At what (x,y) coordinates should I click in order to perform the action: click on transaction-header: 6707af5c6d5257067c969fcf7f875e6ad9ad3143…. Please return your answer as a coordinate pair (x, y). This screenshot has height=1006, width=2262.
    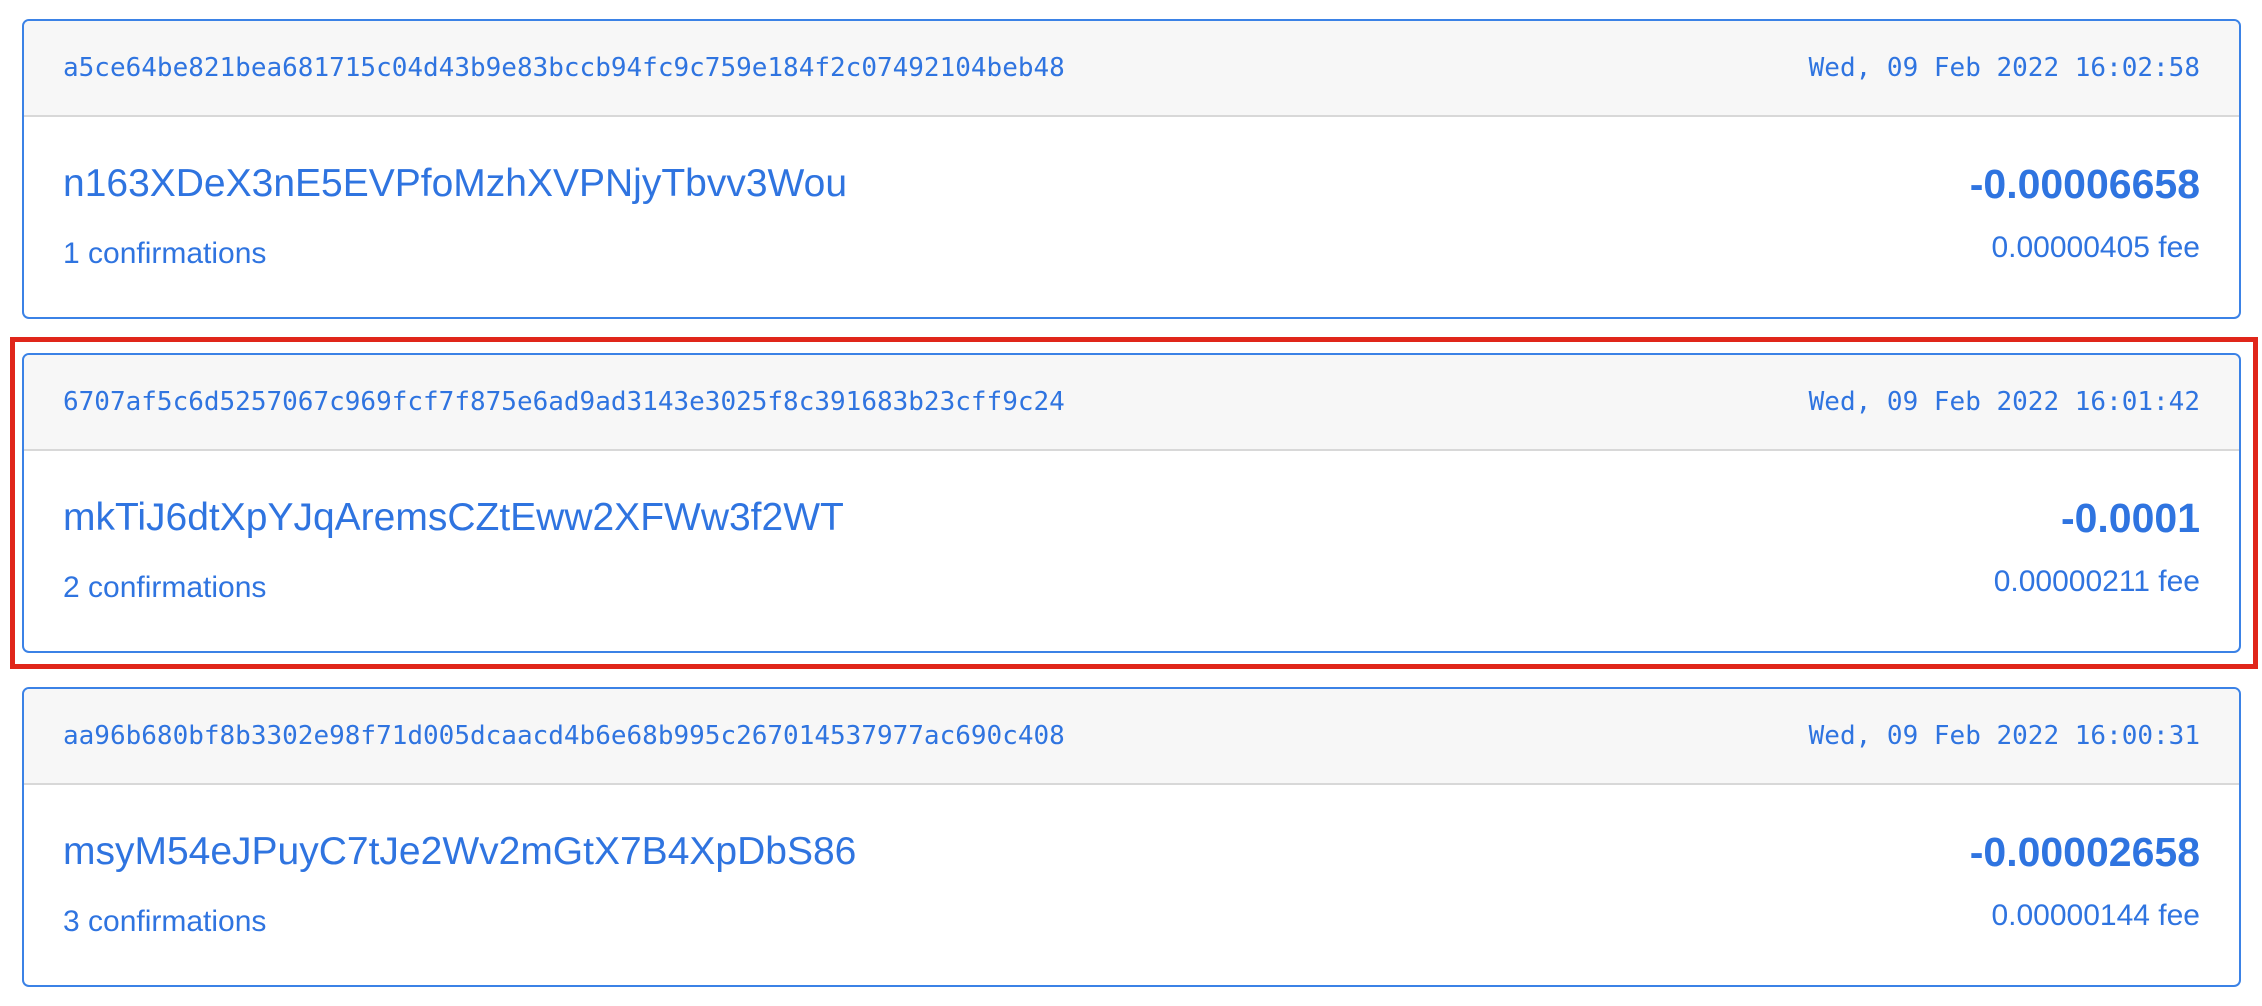
    Looking at the image, I should click on (1131, 403).